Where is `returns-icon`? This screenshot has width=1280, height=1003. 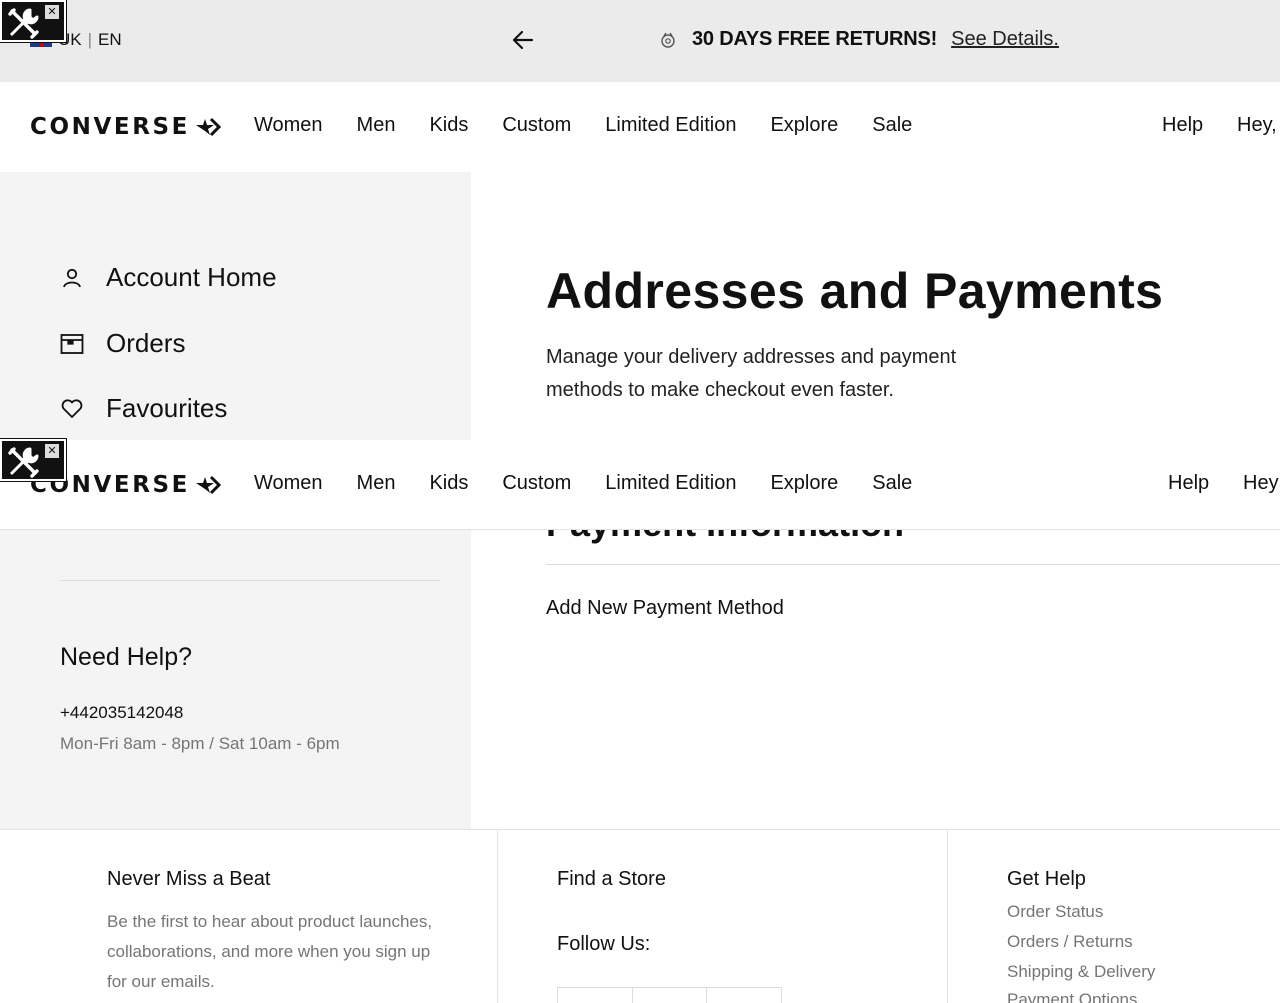
returns-icon is located at coordinates (668, 40).